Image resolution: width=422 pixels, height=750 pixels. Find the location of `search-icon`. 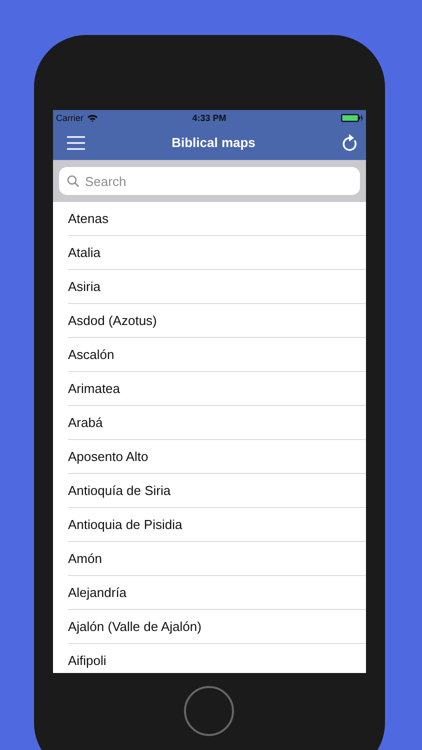

search-icon is located at coordinates (73, 181).